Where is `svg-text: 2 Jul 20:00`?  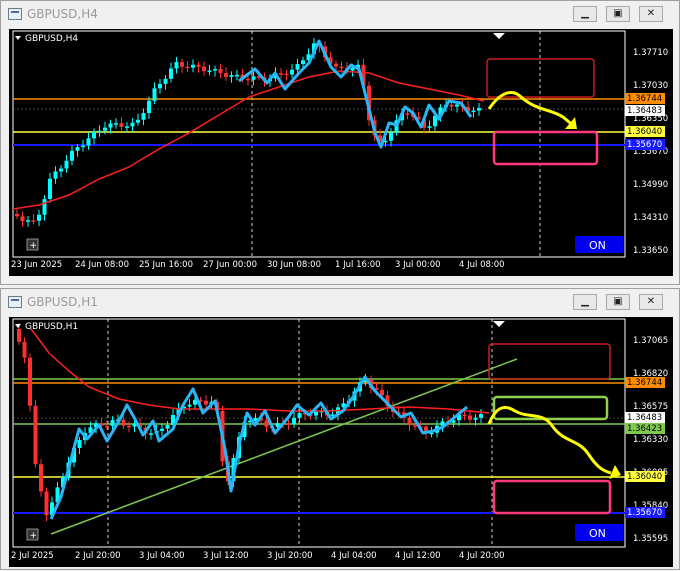
svg-text: 2 Jul 20:00 is located at coordinates (98, 556).